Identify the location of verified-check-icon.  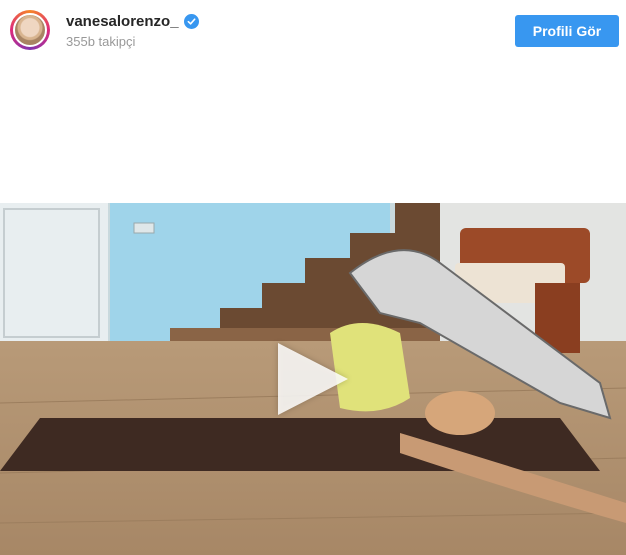
(191, 21).